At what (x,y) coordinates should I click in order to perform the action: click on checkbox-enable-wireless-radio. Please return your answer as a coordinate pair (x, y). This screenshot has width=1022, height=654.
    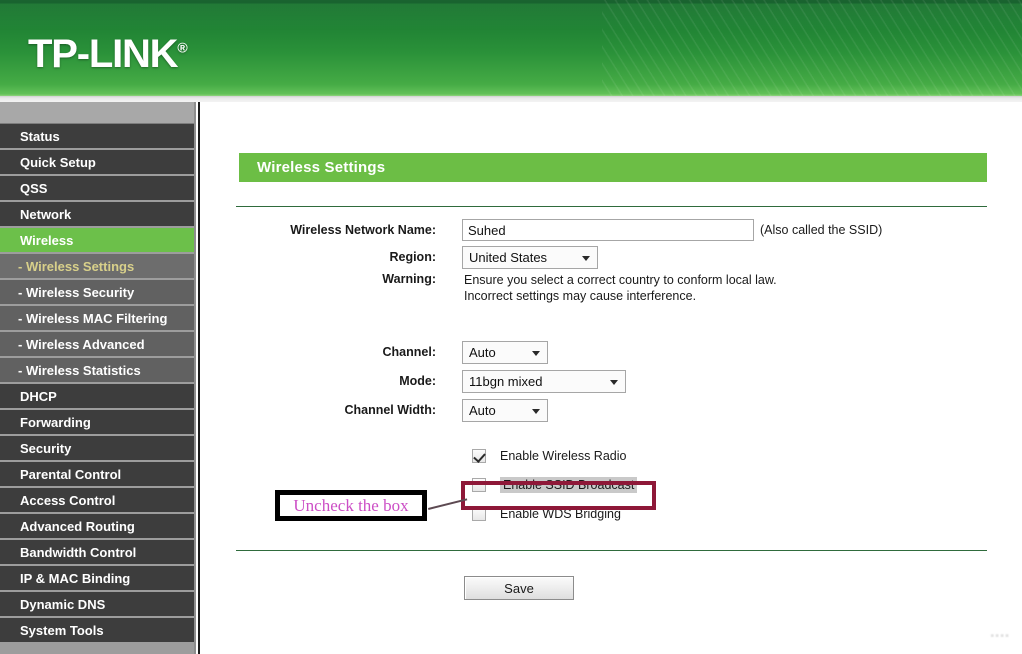
    Looking at the image, I should click on (479, 456).